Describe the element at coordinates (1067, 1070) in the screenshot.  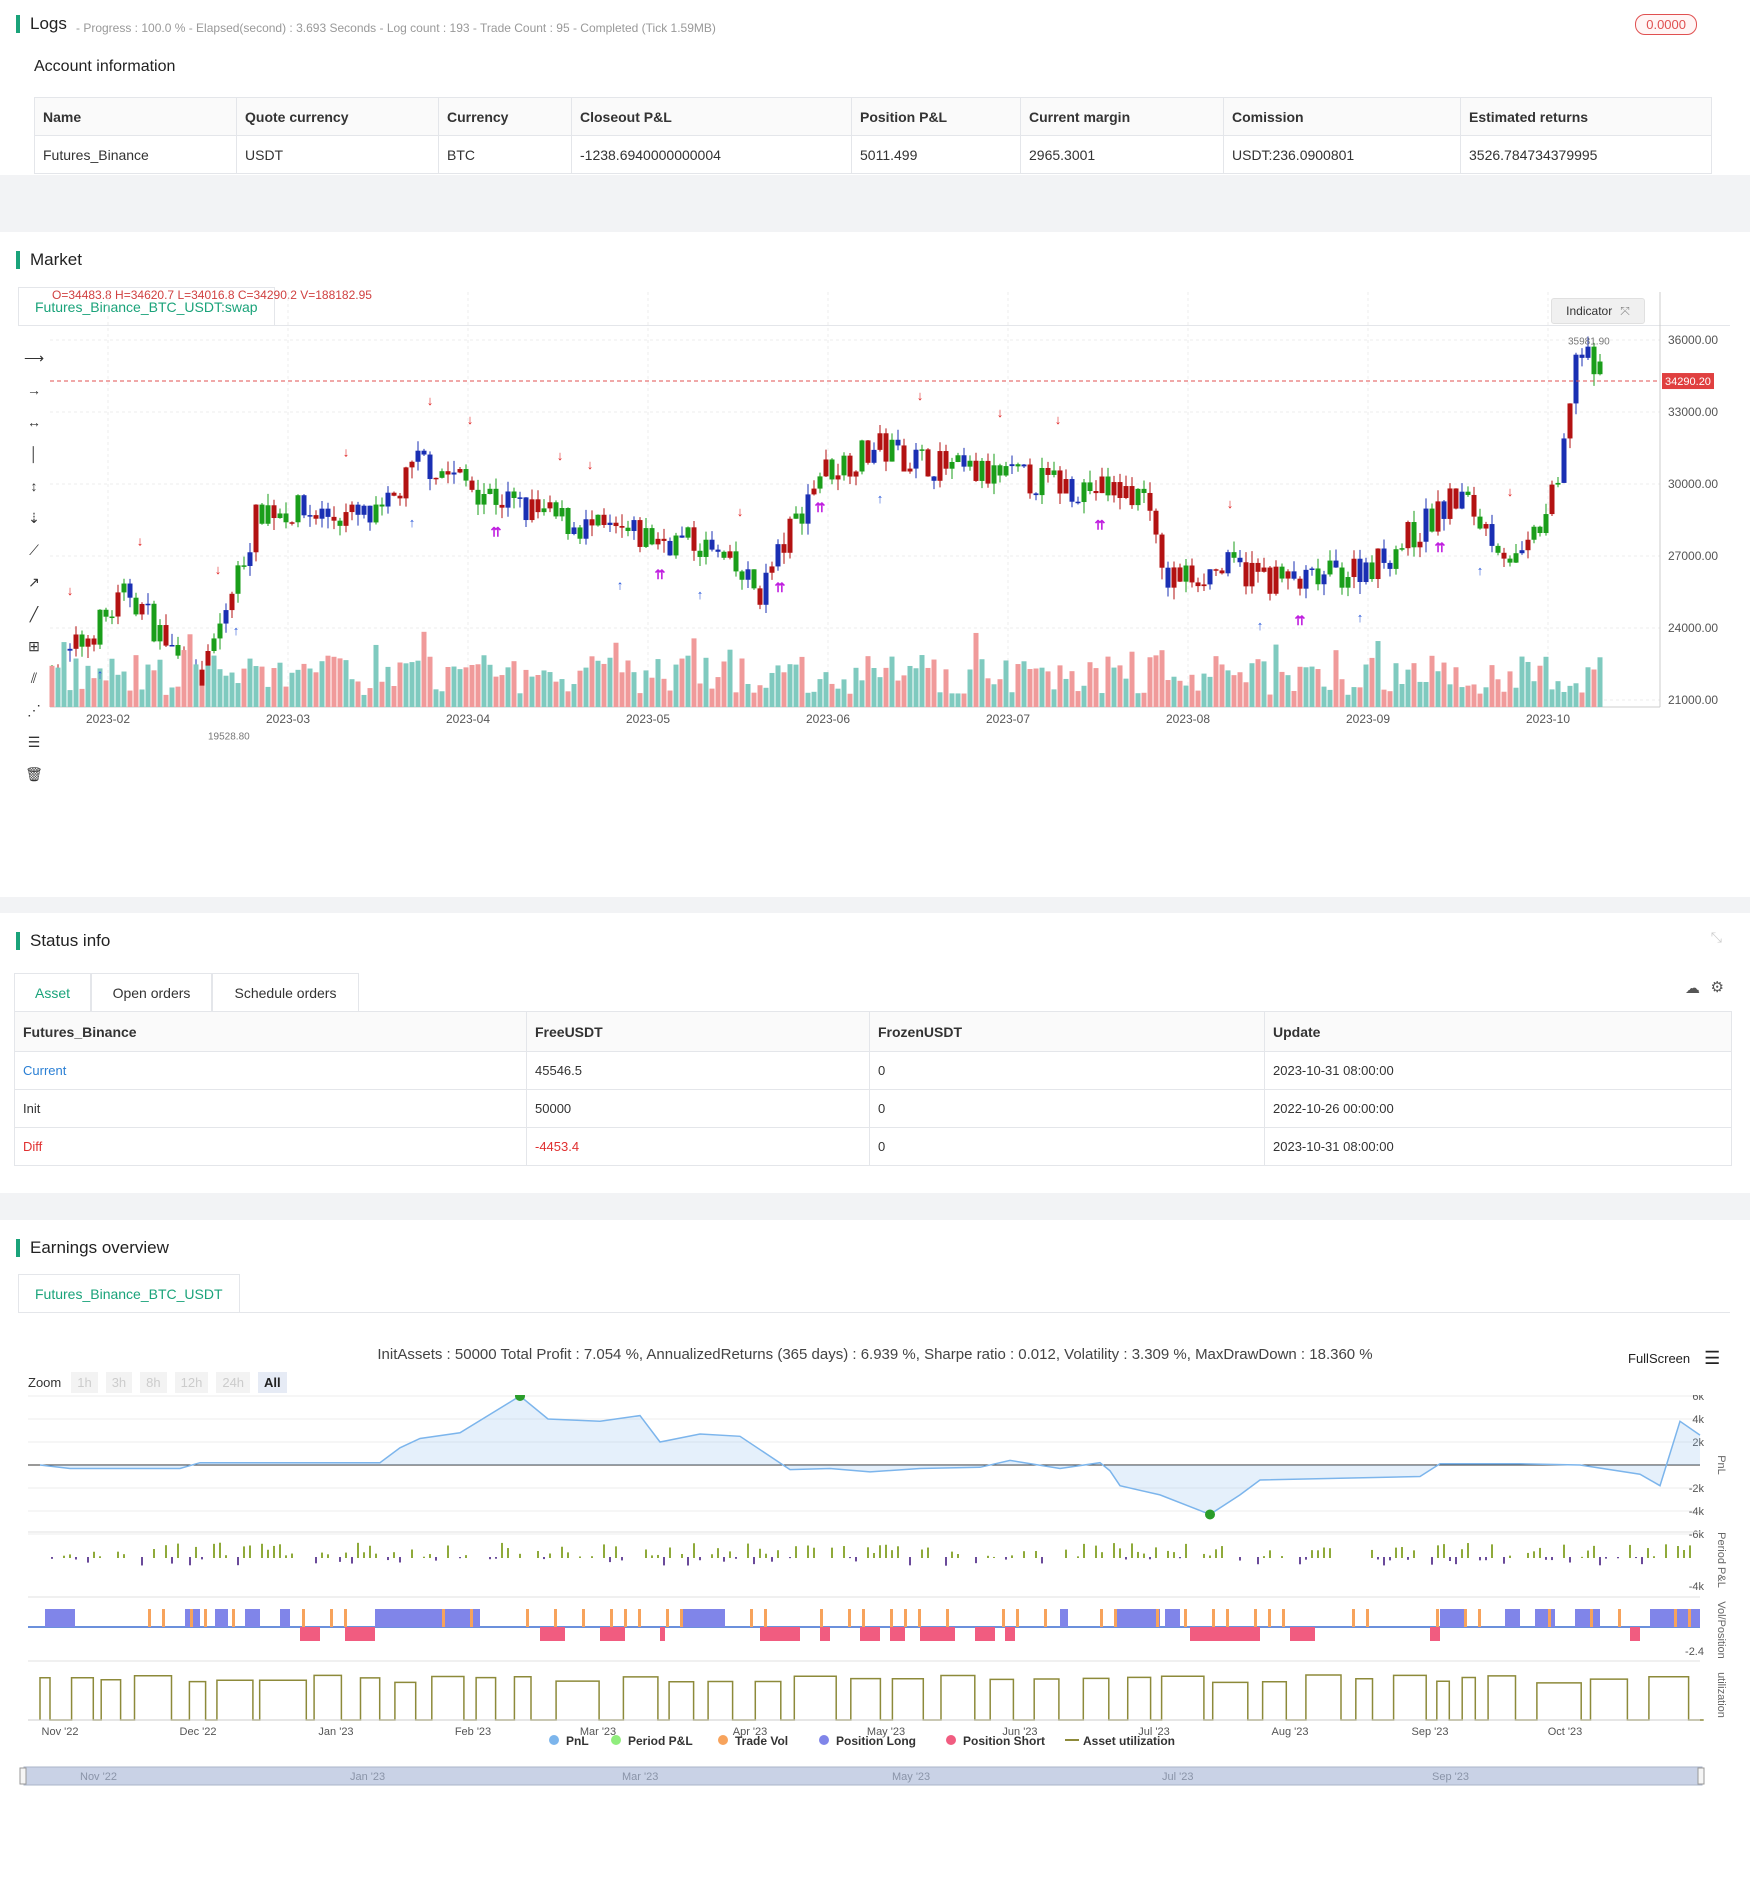
I see `cell: 0` at that location.